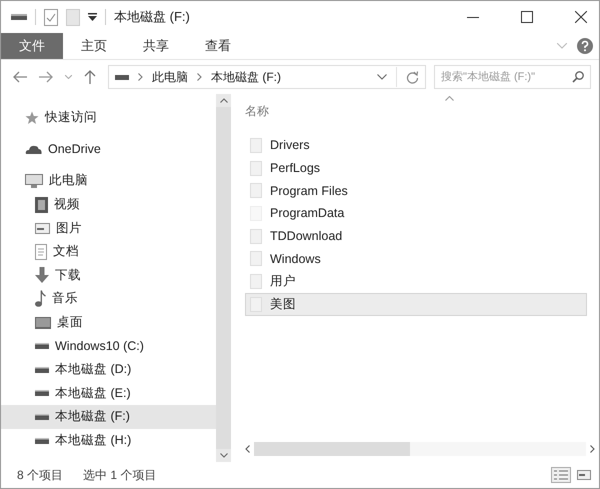  Describe the element at coordinates (108, 394) in the screenshot. I see `nav-item: 本地磁盘 (E:)` at that location.